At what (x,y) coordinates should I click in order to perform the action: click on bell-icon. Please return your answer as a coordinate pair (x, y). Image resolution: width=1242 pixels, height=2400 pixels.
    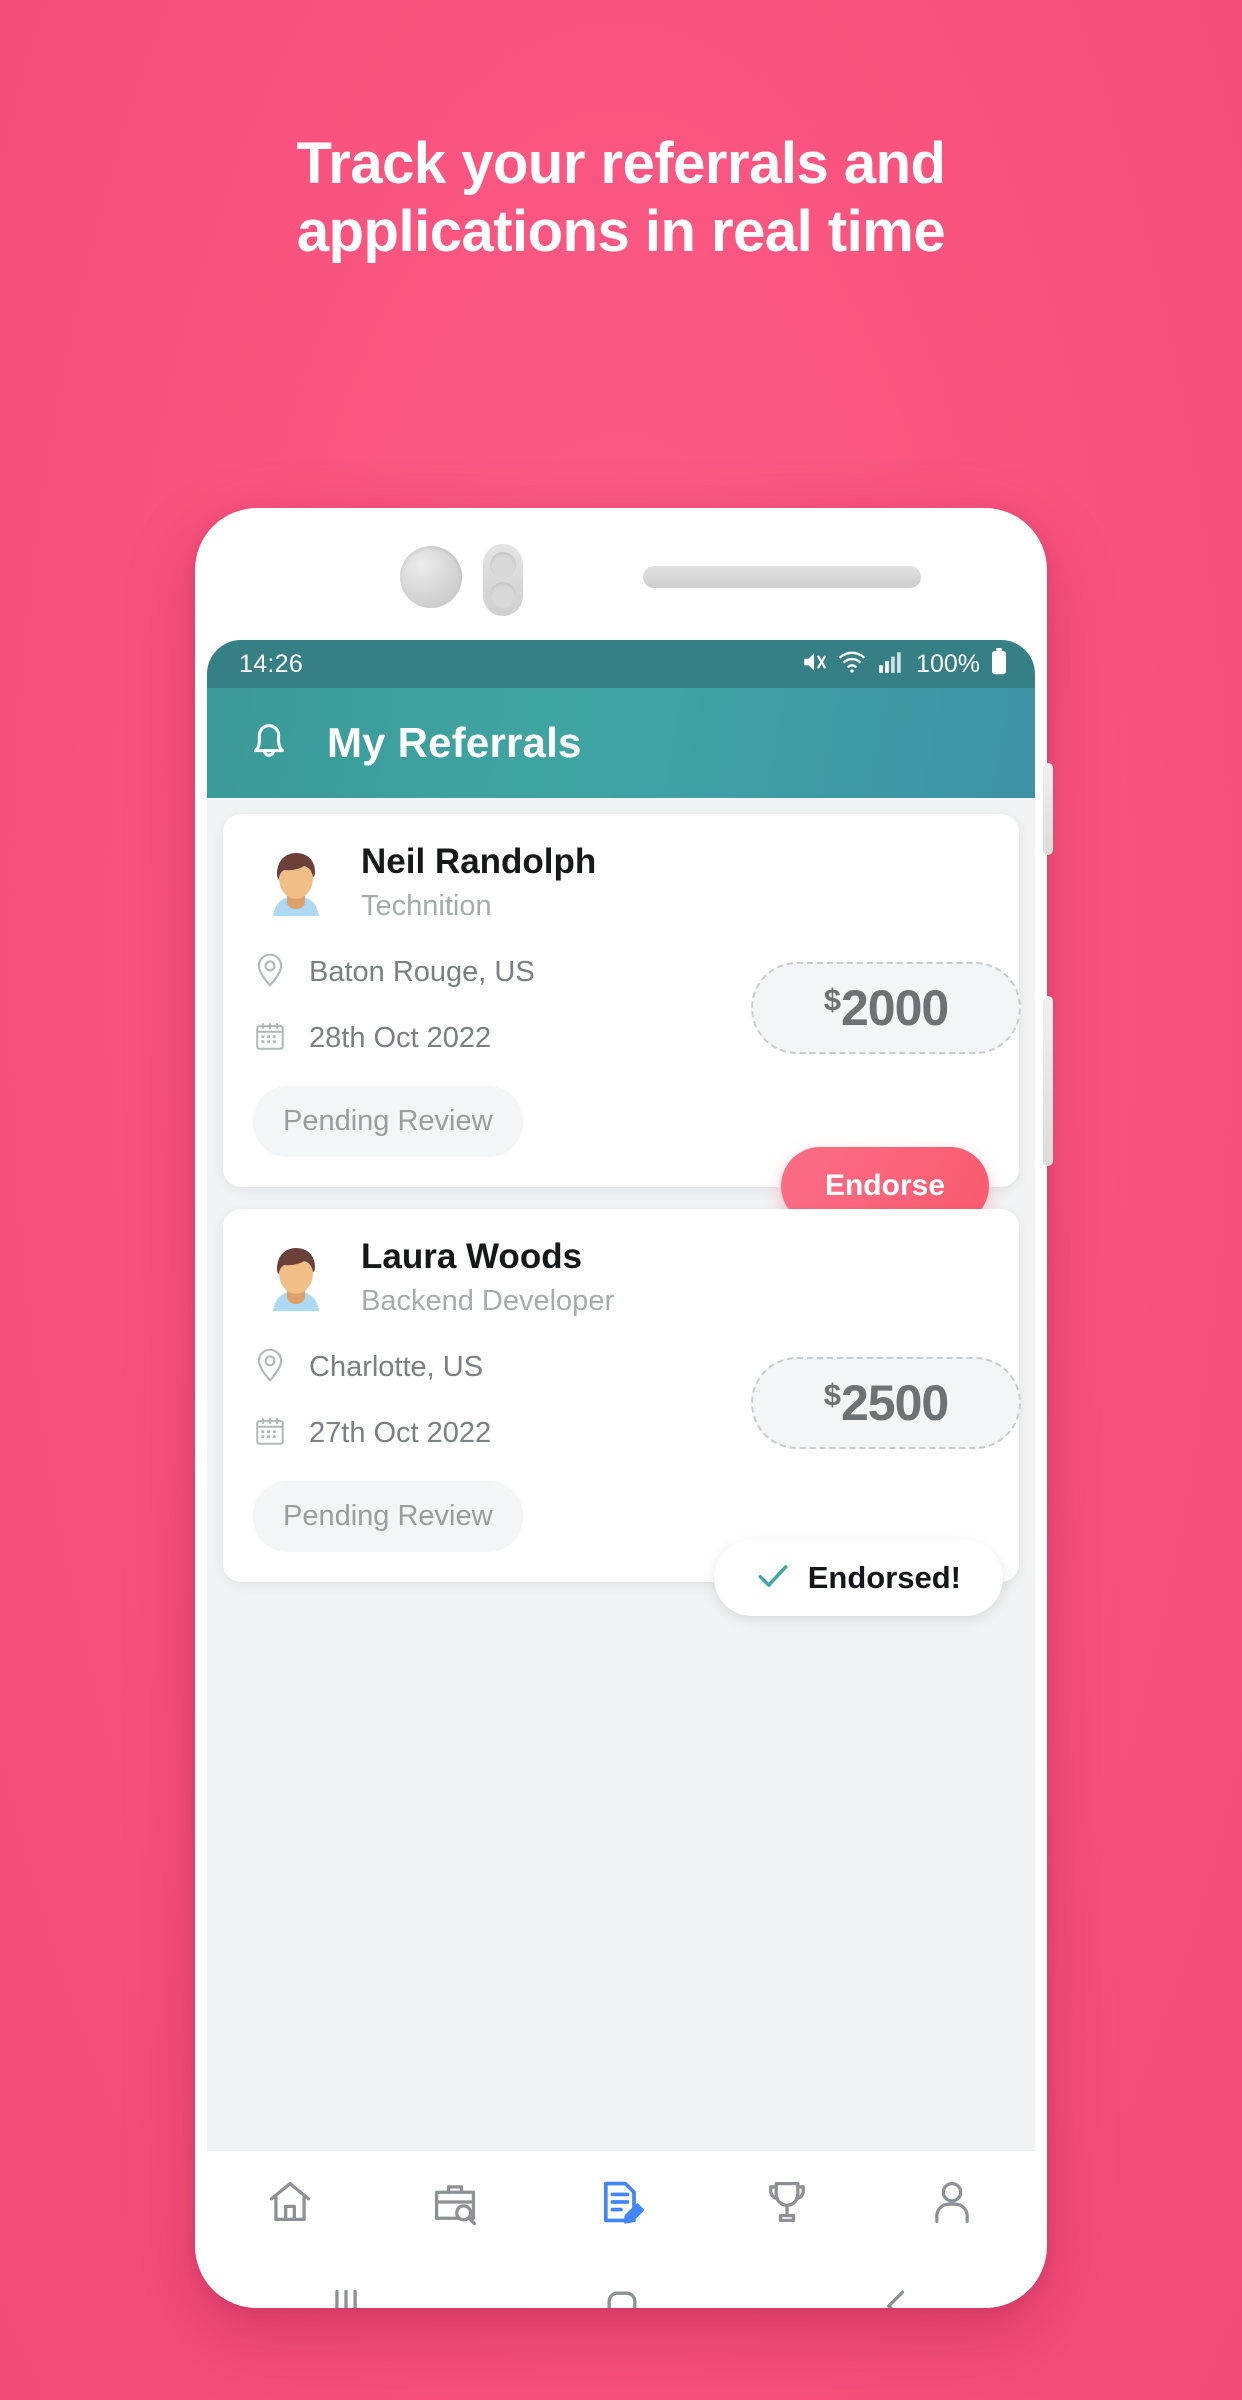
    Looking at the image, I should click on (269, 743).